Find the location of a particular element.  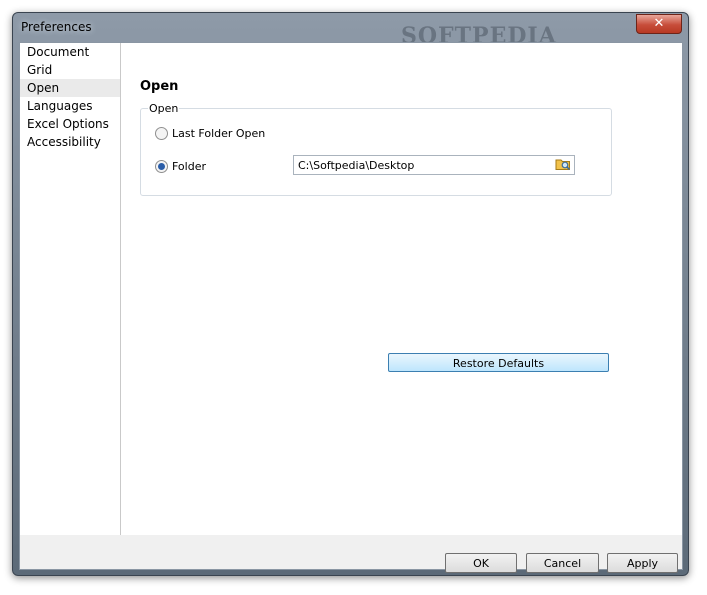

page-title: Open is located at coordinates (159, 86).